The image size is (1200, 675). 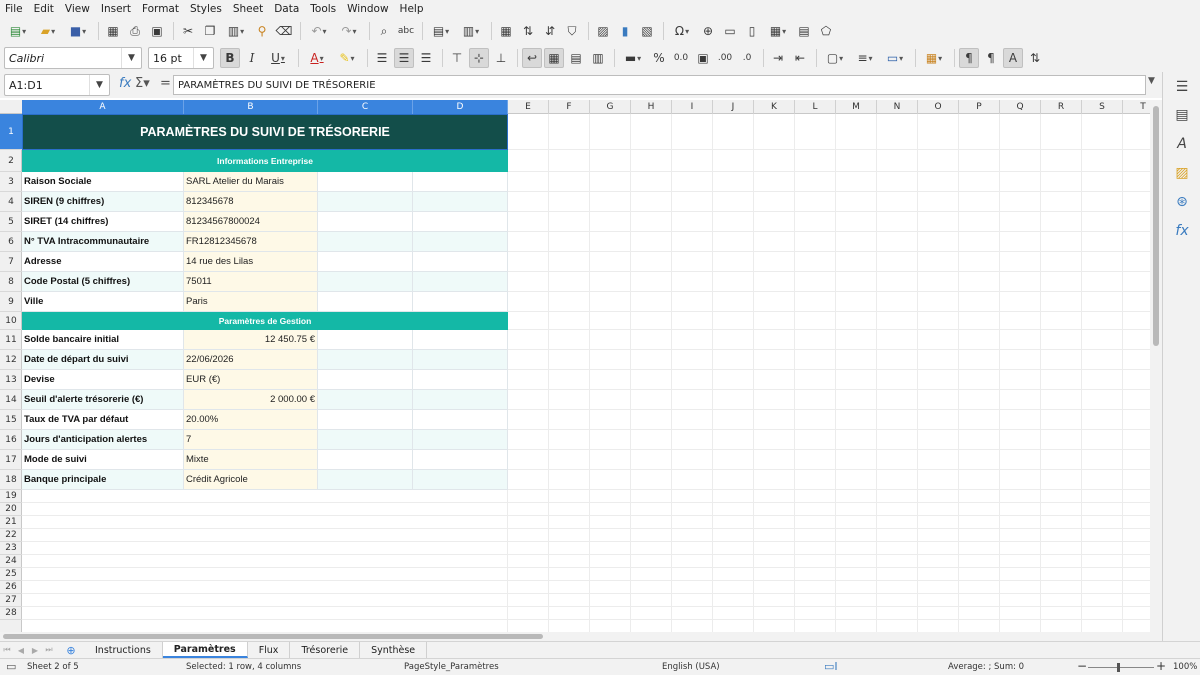 I want to click on horizontal-scroll-thumb, so click(x=273, y=636).